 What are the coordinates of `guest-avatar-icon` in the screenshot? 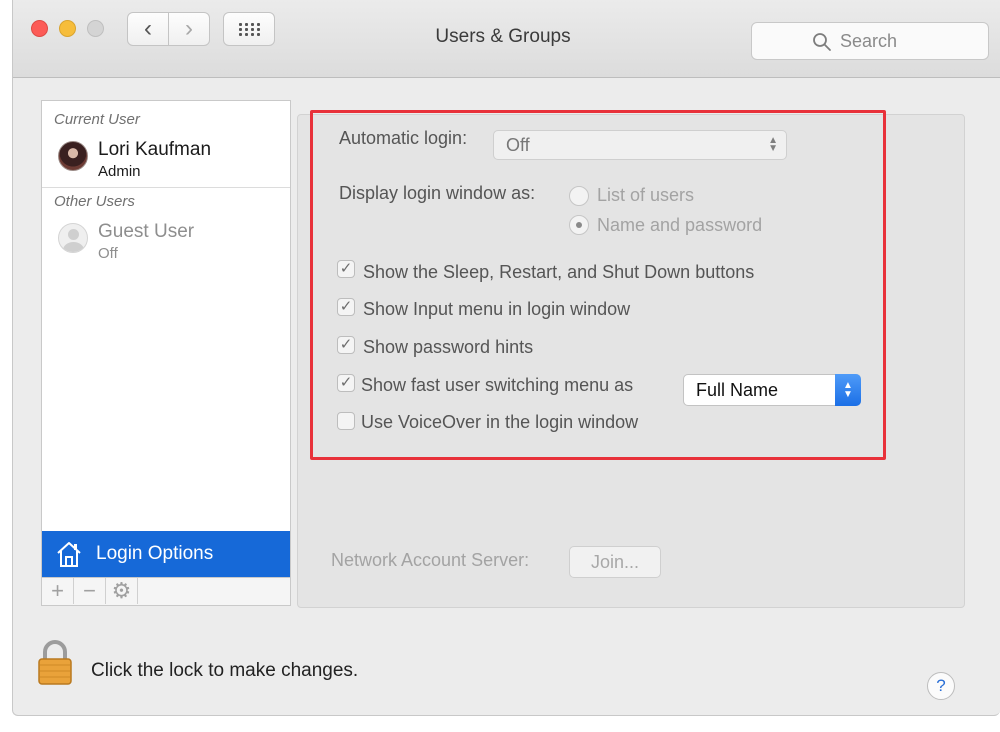 It's located at (73, 238).